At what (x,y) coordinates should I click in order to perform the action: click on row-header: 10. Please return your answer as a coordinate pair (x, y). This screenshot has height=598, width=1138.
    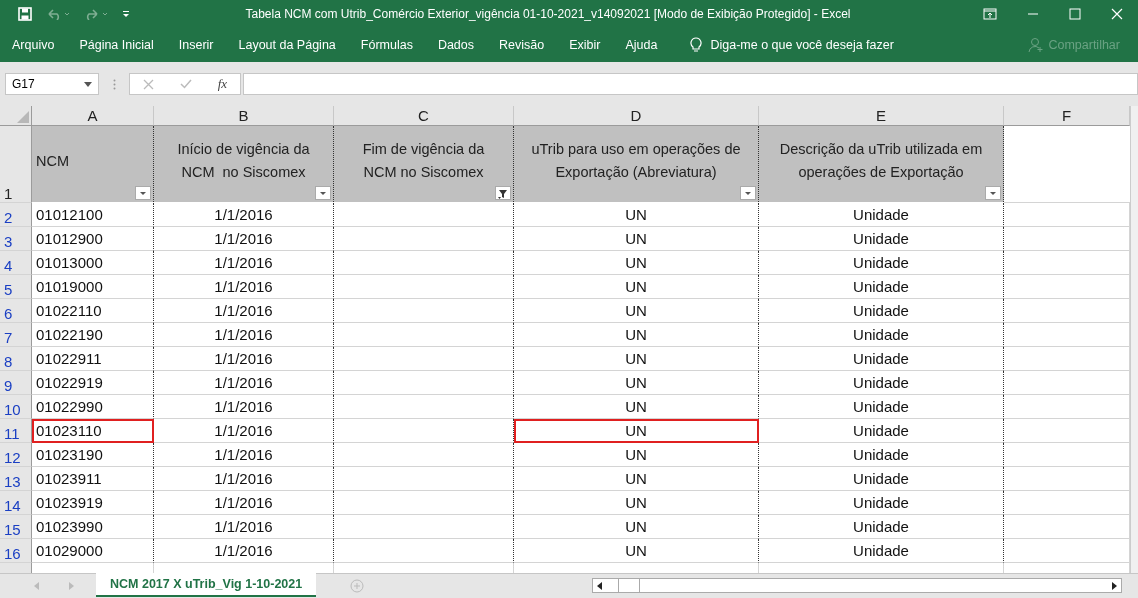
    Looking at the image, I should click on (16, 407).